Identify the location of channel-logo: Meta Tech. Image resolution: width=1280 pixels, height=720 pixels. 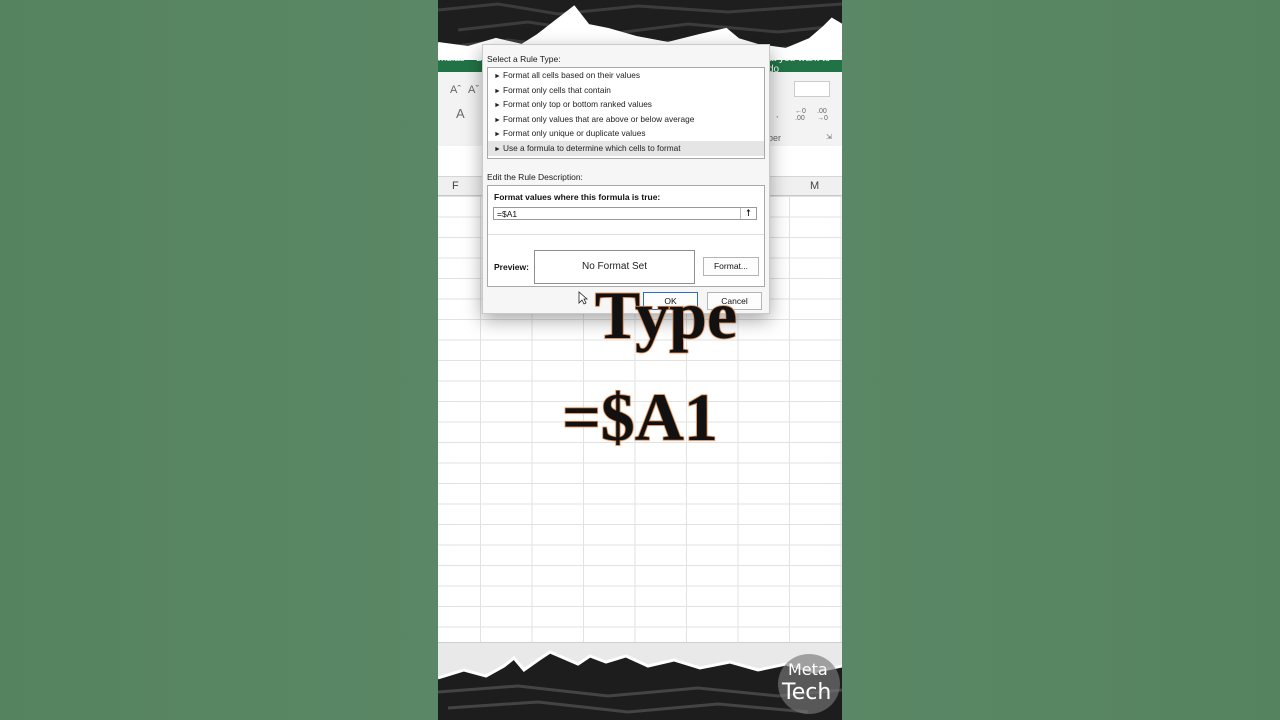
(809, 684).